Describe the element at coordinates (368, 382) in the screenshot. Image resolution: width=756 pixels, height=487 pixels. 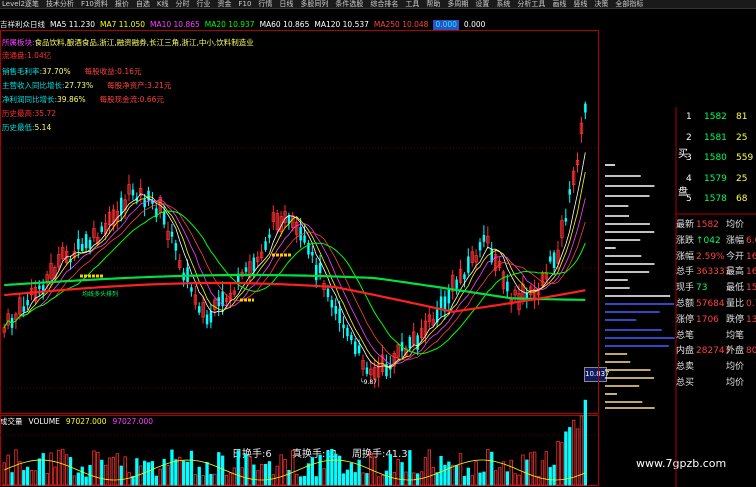
I see `low-price-label: └9.87` at that location.